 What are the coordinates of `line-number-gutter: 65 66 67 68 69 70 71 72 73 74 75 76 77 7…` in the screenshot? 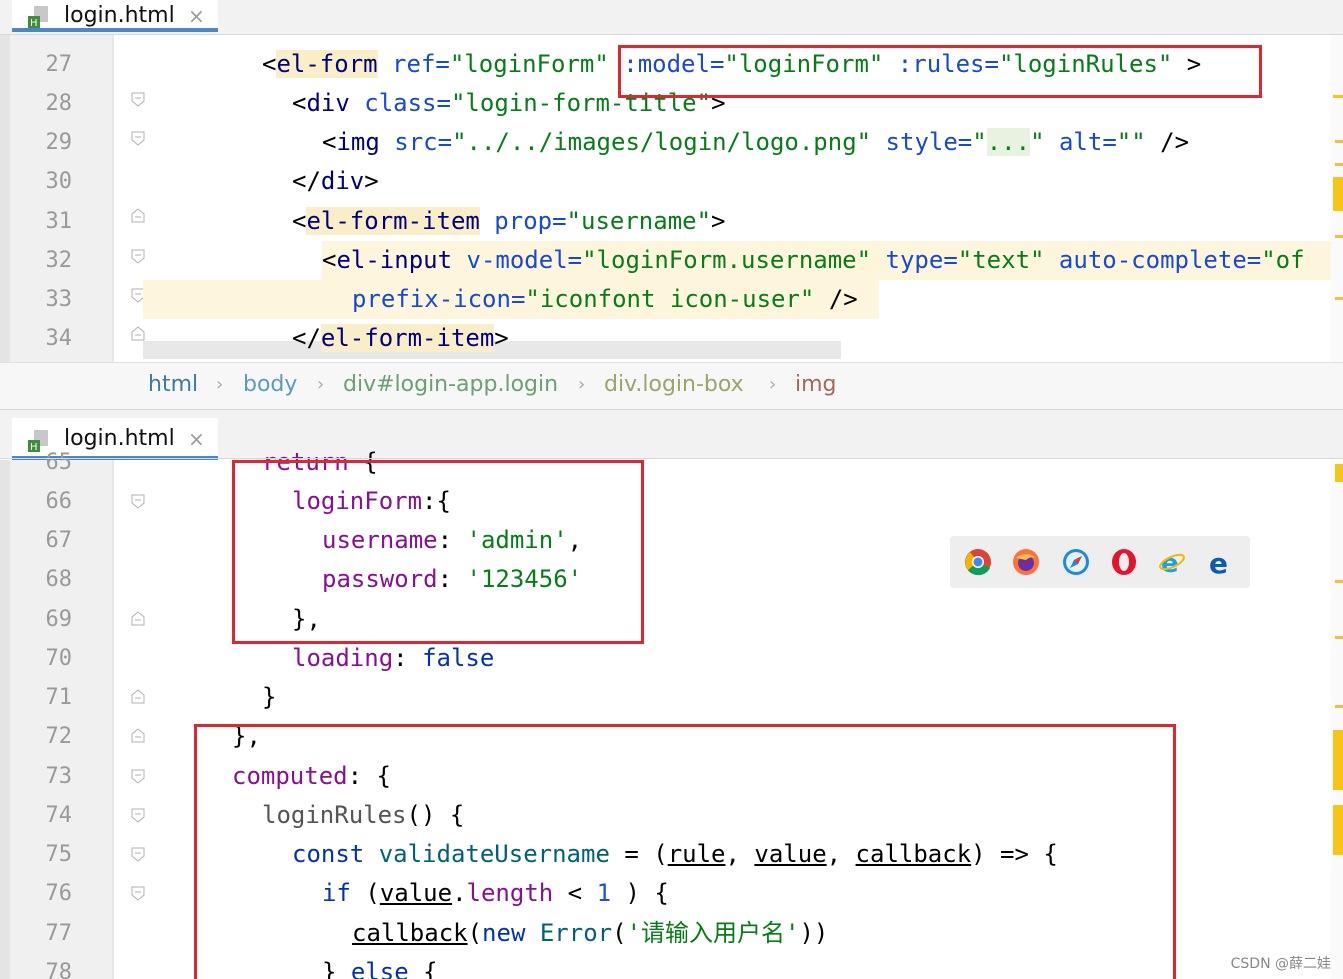 It's located at (77, 714).